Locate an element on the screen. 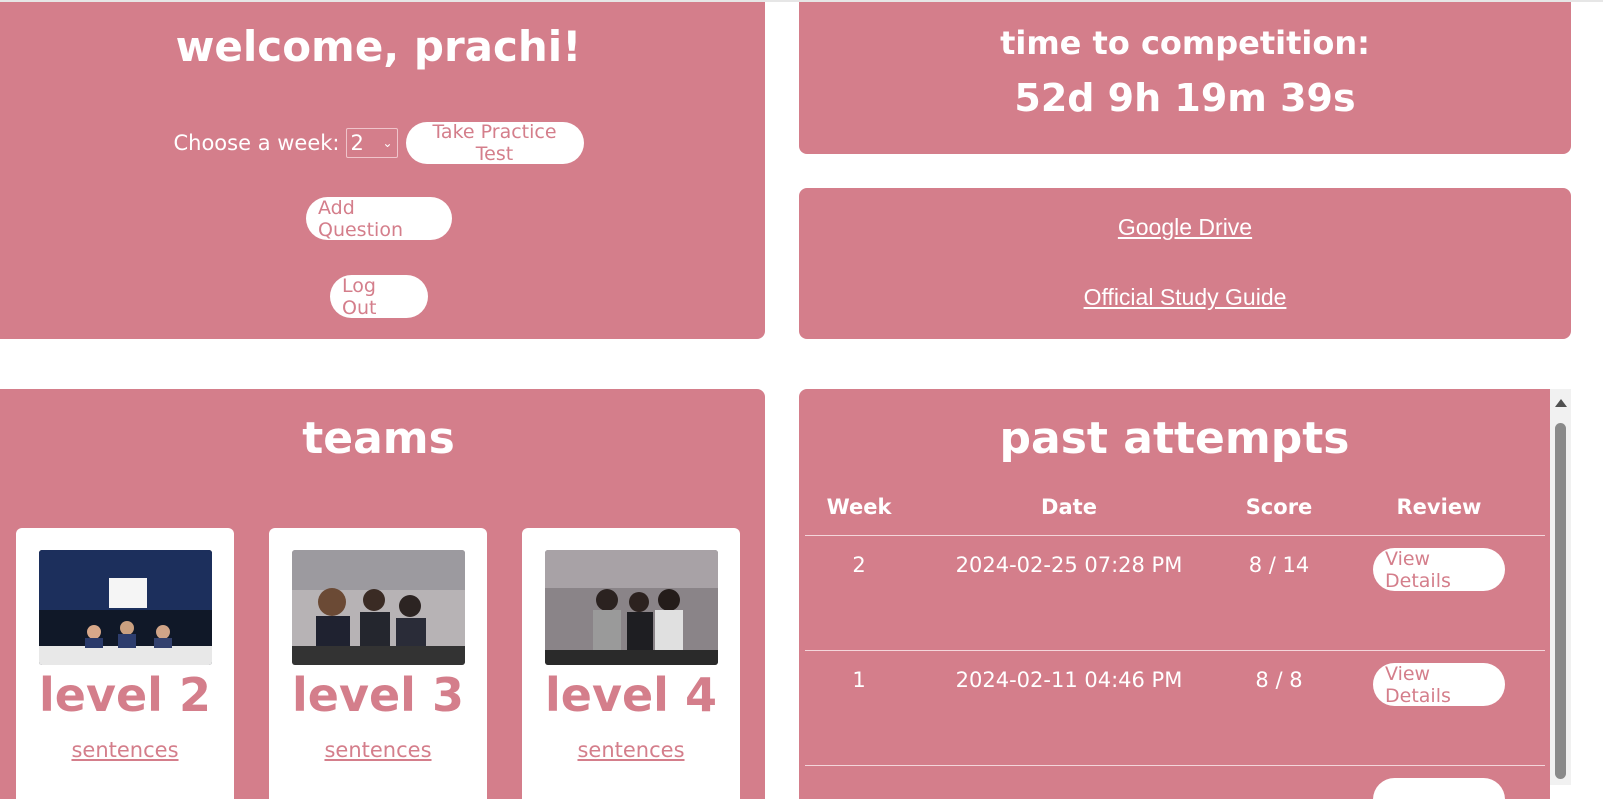 The image size is (1603, 808). view-details-button-partial is located at coordinates (1439, 788).